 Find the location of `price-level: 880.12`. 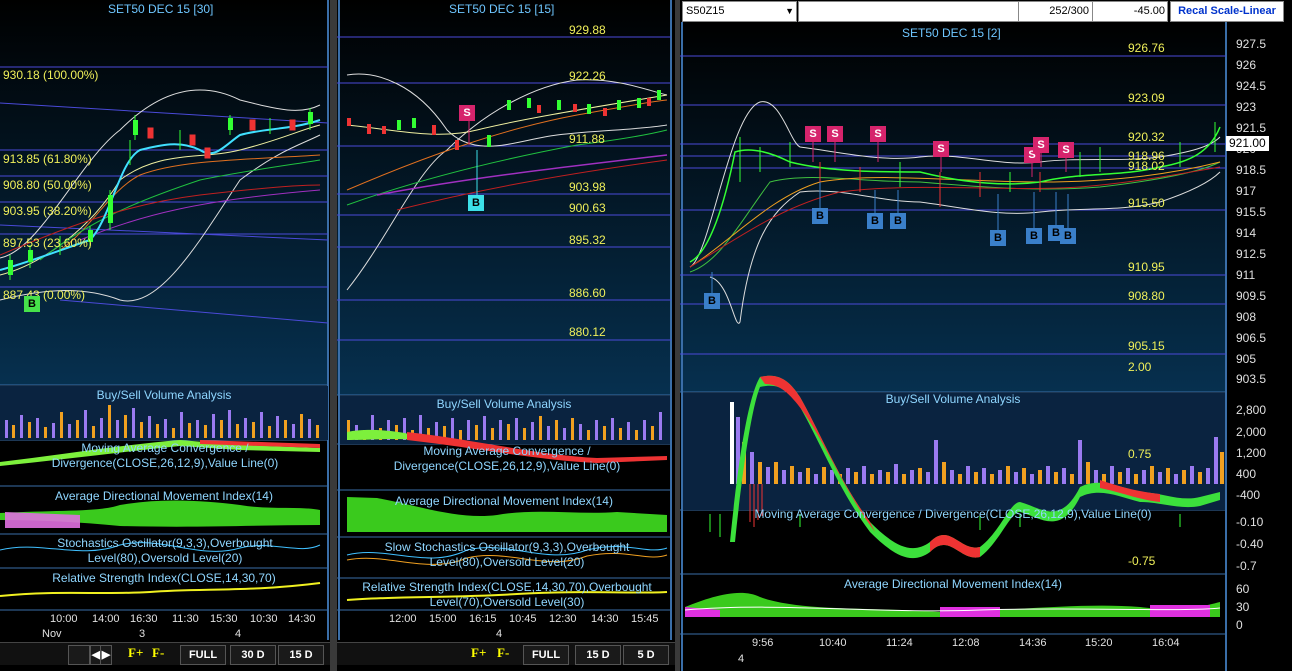

price-level: 880.12 is located at coordinates (587, 332).